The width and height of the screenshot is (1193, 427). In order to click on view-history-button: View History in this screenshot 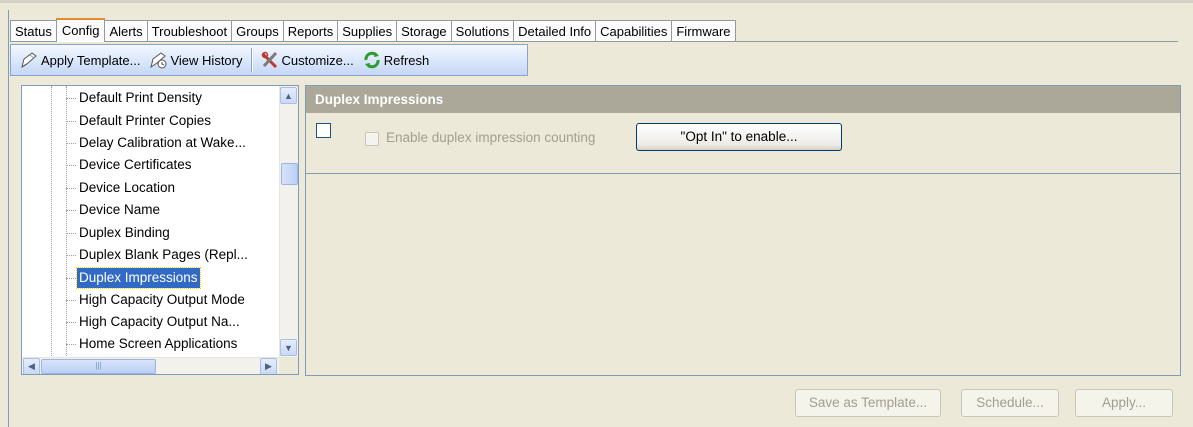, I will do `click(195, 60)`.